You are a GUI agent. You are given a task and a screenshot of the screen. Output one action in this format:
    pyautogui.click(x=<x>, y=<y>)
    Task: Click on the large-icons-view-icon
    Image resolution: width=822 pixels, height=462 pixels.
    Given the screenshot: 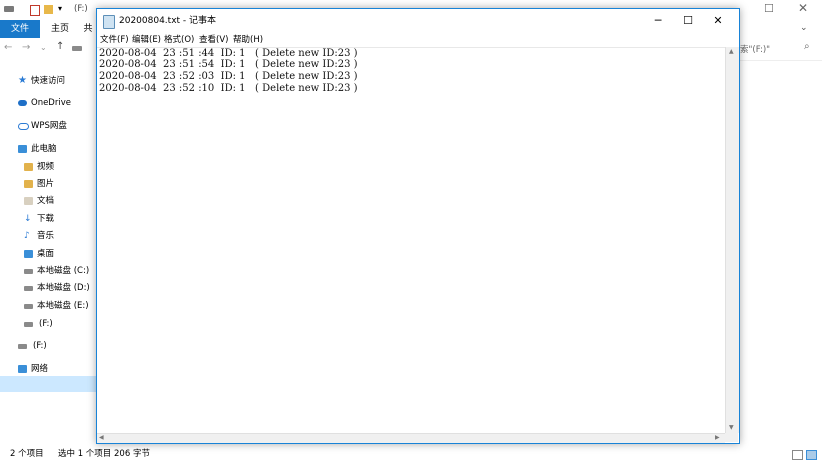 What is the action you would take?
    pyautogui.click(x=811, y=455)
    